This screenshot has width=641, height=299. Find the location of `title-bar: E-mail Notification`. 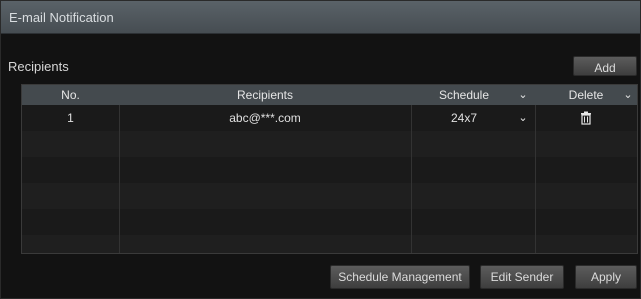

title-bar: E-mail Notification is located at coordinates (320, 17).